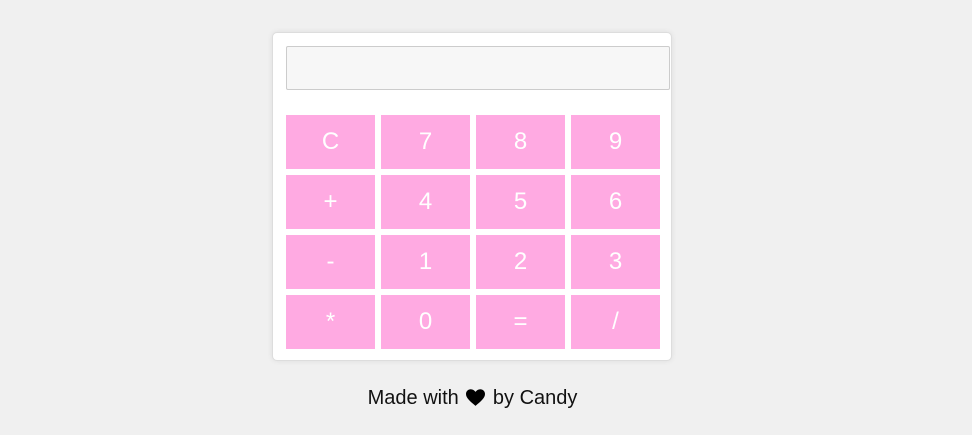 This screenshot has height=435, width=972. I want to click on digit-1-button: 1, so click(425, 262).